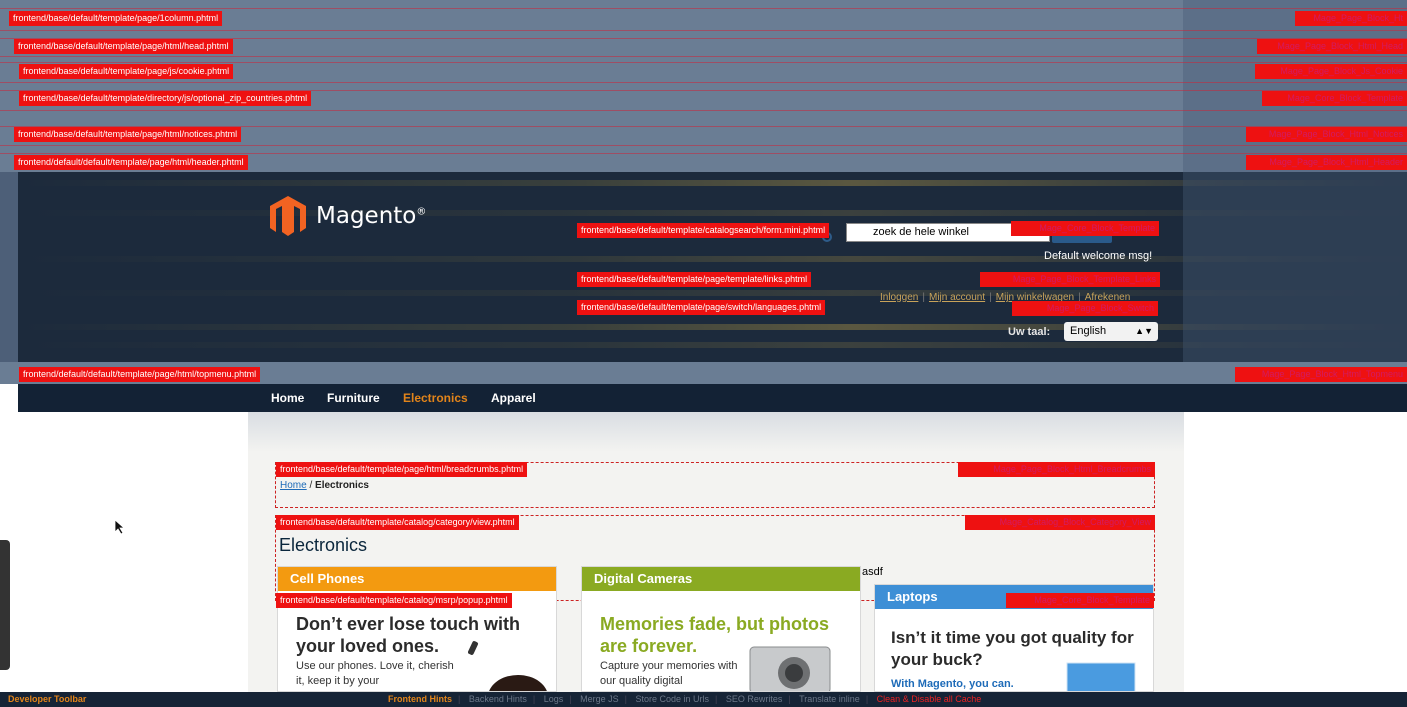 The height and width of the screenshot is (707, 1407). I want to click on header-left-pad, so click(9, 267).